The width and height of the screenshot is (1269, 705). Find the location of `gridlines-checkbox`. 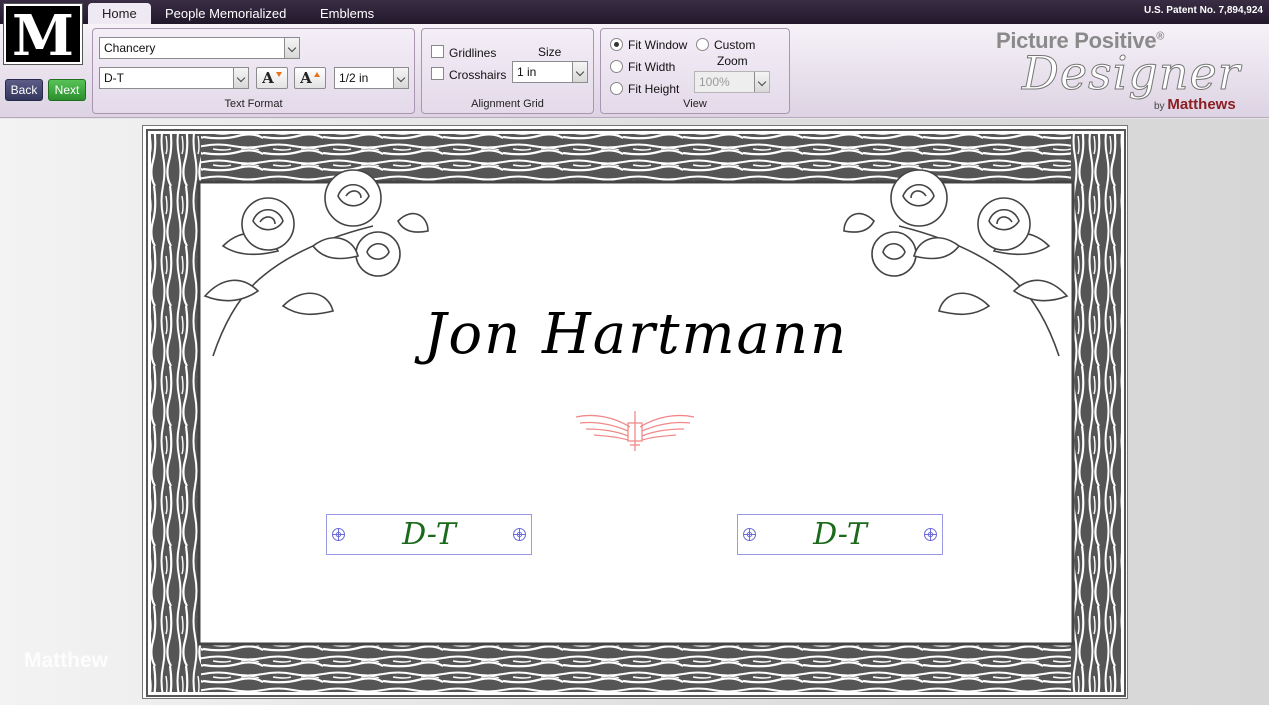

gridlines-checkbox is located at coordinates (437, 51).